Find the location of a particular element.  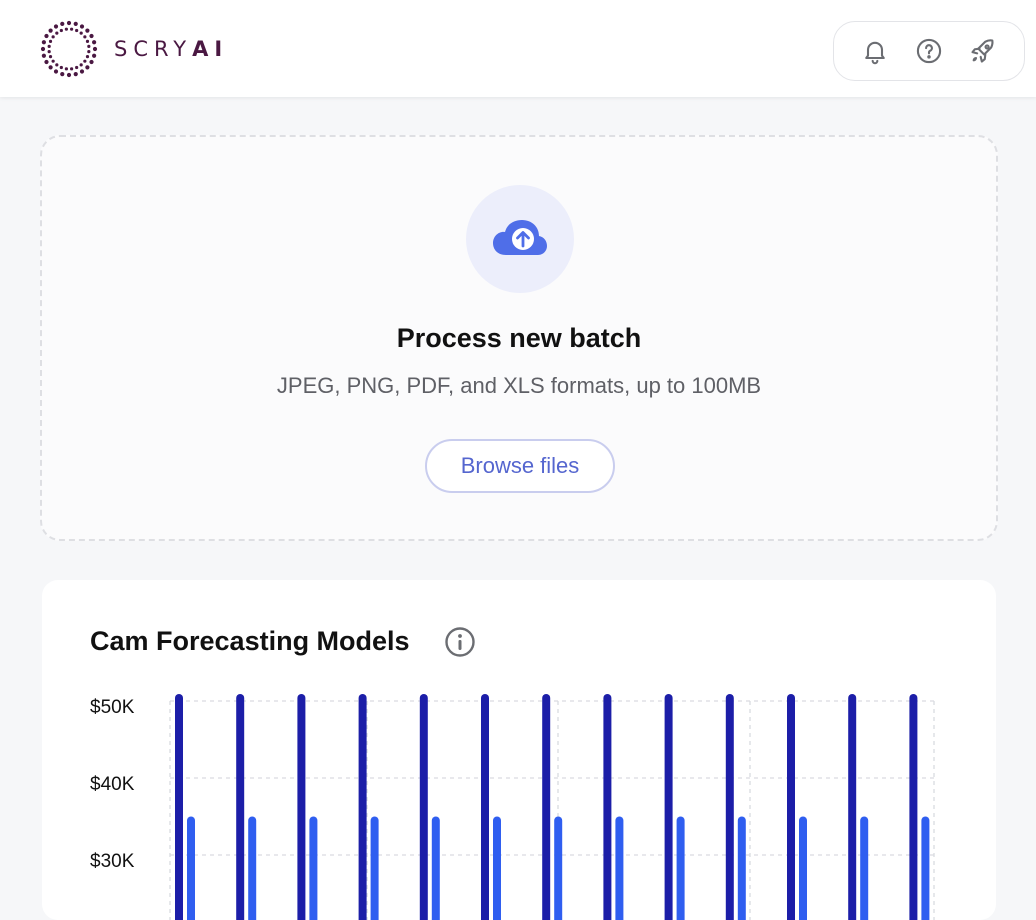

help-circle-icon is located at coordinates (929, 51).